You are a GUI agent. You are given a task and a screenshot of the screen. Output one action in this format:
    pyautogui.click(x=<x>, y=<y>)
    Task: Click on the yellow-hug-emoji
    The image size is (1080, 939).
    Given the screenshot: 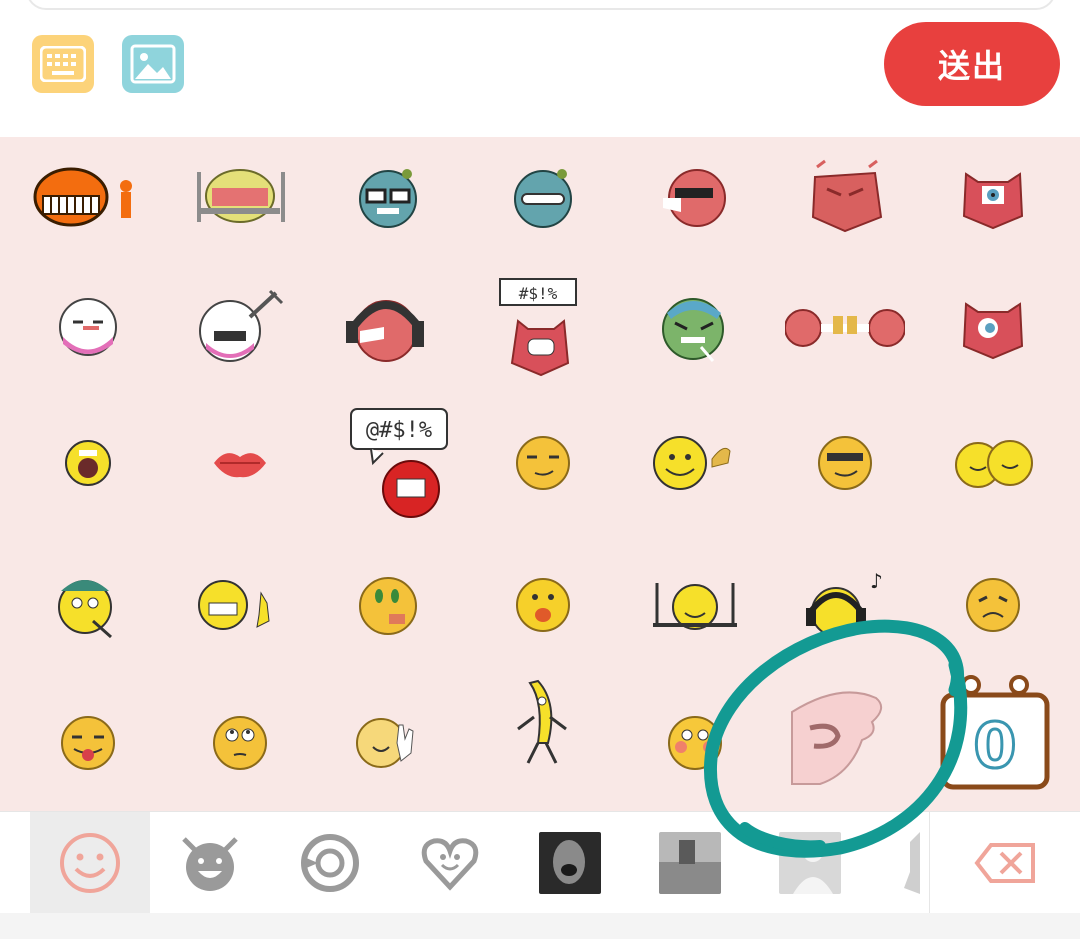 What is the action you would take?
    pyautogui.click(x=994, y=464)
    